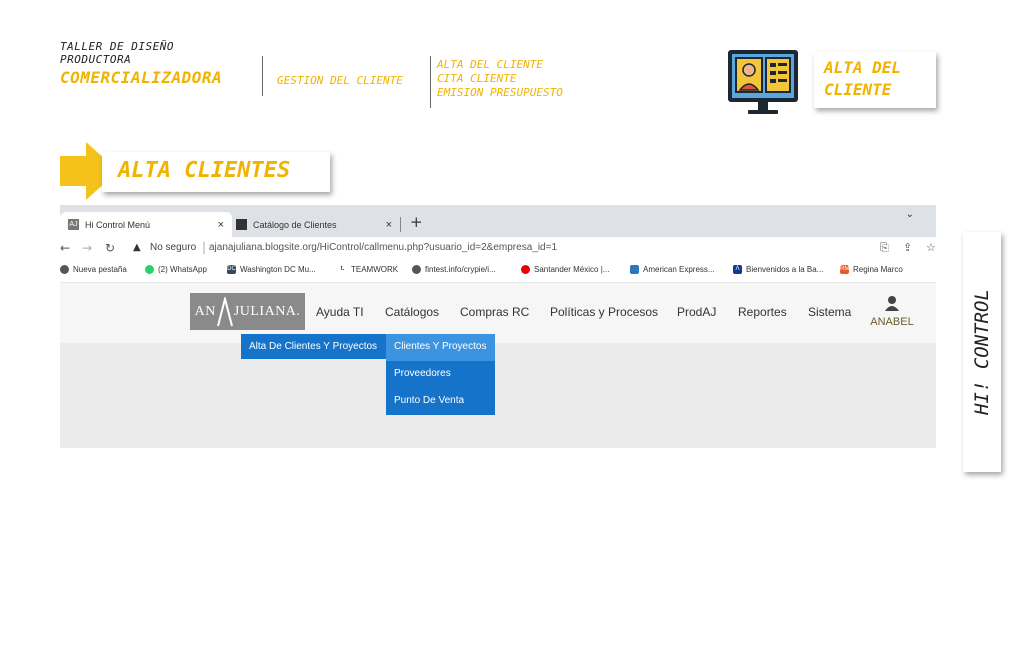 The height and width of the screenshot is (650, 1024). Describe the element at coordinates (224, 311) in the screenshot. I see `logo-a-mark-icon` at that location.